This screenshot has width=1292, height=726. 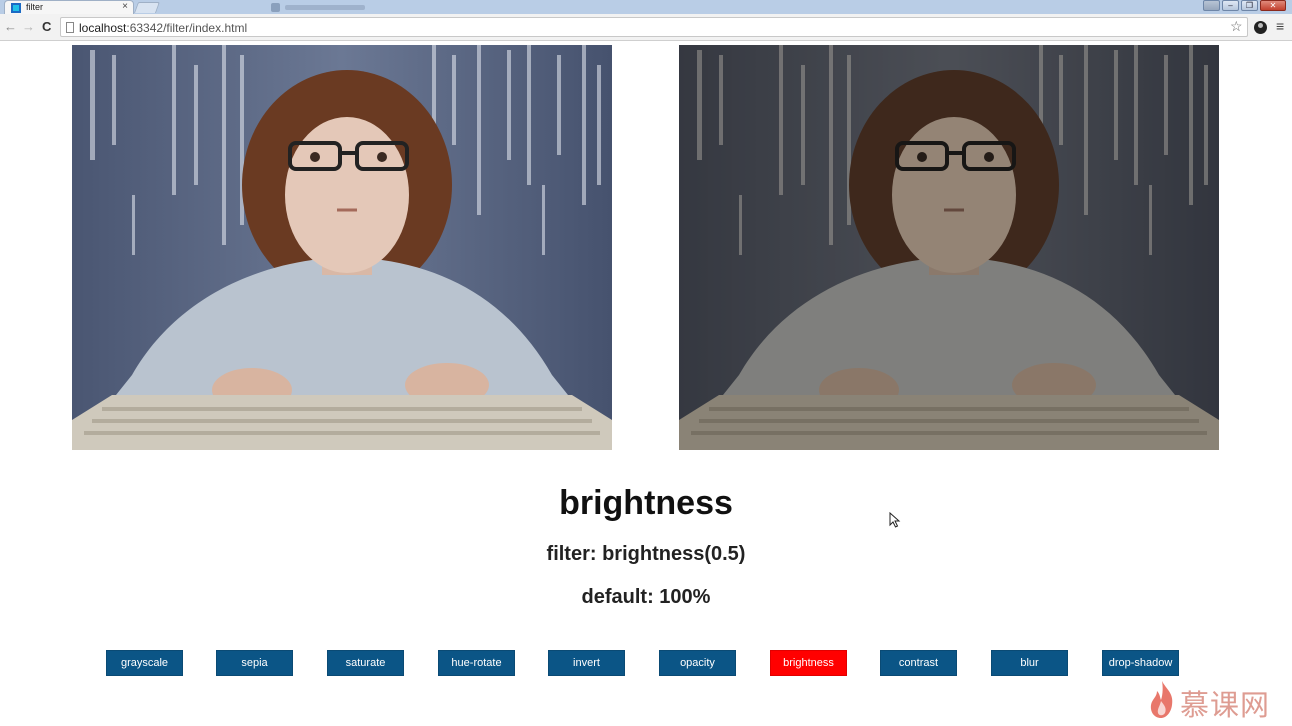 I want to click on background-tab-icon, so click(x=275, y=7).